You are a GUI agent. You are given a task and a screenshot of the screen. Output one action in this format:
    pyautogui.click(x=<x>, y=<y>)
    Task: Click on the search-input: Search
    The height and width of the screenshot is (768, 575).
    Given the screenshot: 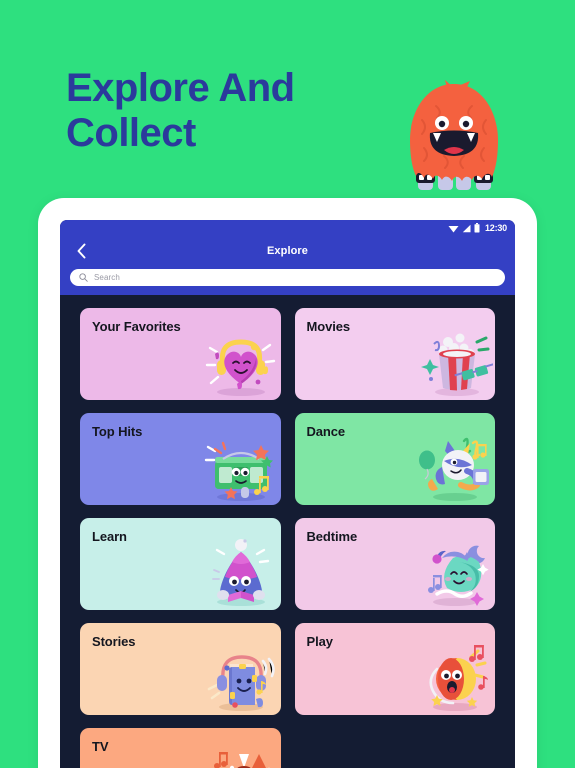 What is the action you would take?
    pyautogui.click(x=287, y=277)
    